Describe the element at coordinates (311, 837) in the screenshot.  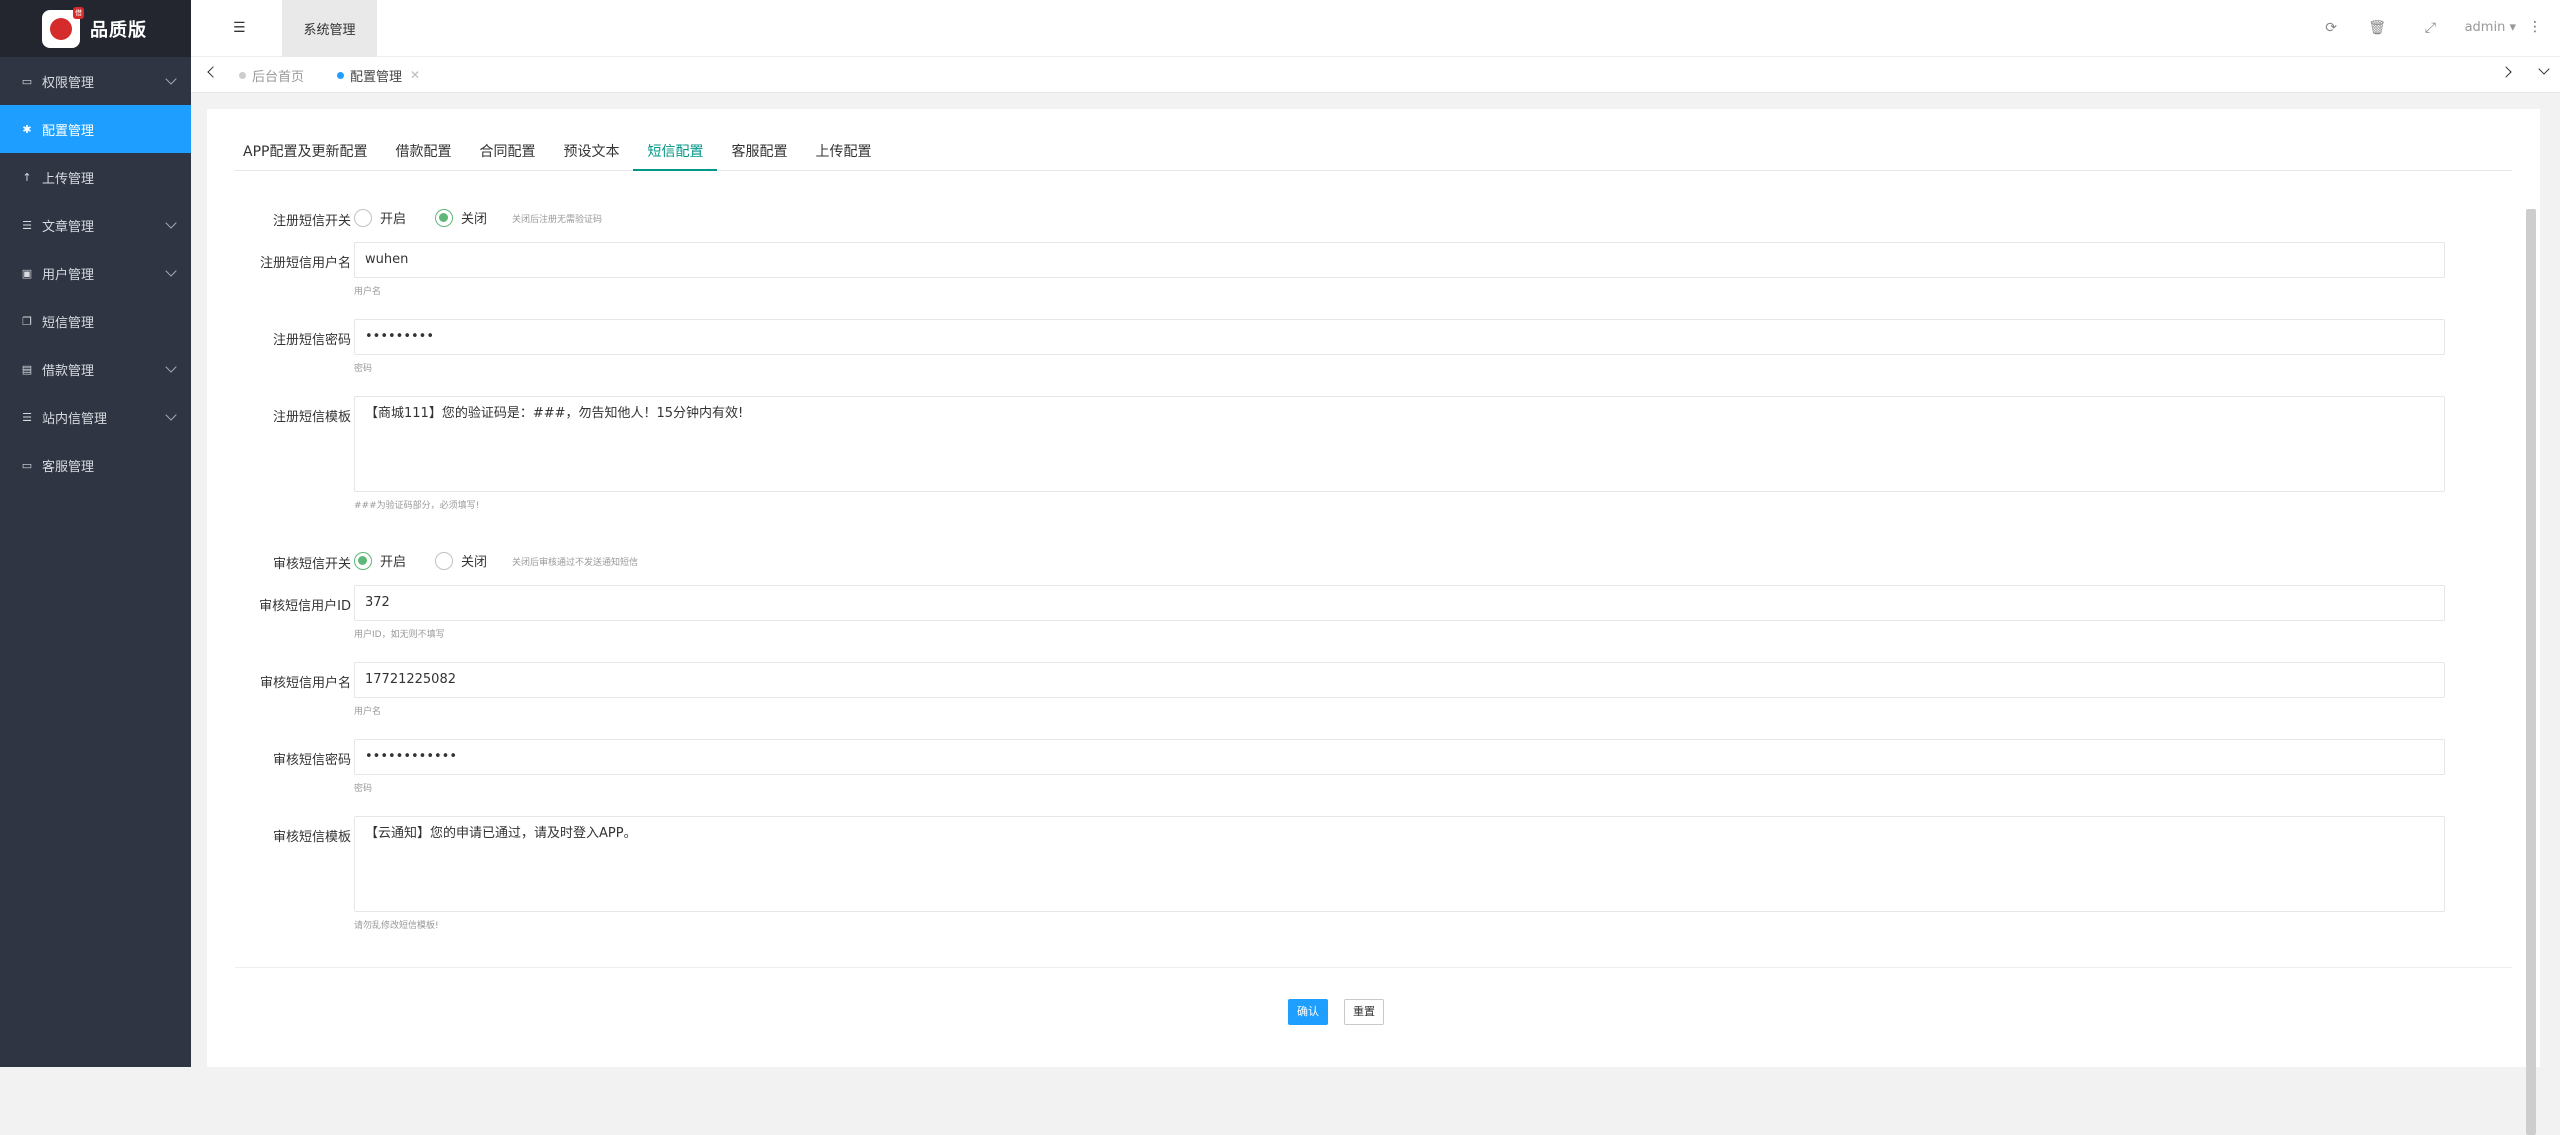
I see `audit-tpl-label: 审核短信模板` at that location.